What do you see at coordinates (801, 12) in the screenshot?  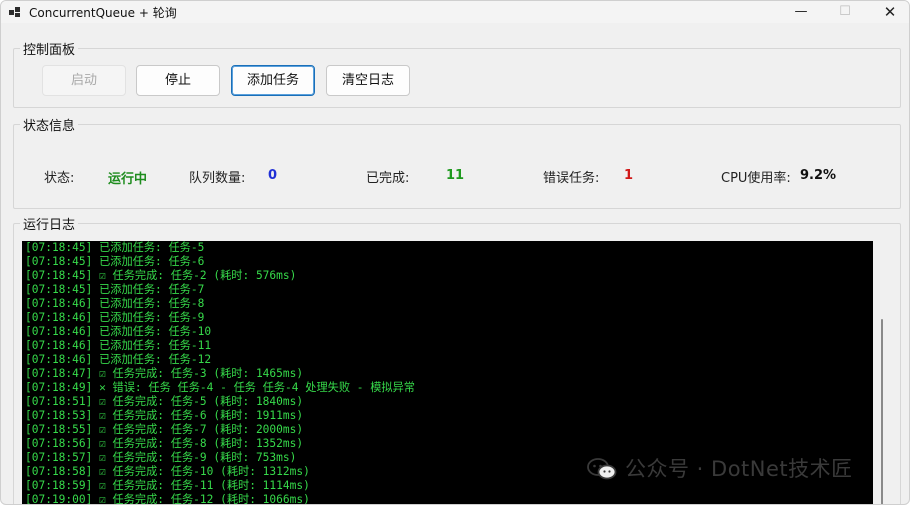 I see `minimize-button: —` at bounding box center [801, 12].